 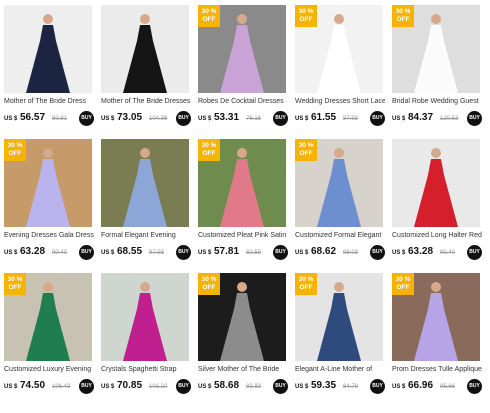 I want to click on sale-price: 74.50, so click(x=33, y=385).